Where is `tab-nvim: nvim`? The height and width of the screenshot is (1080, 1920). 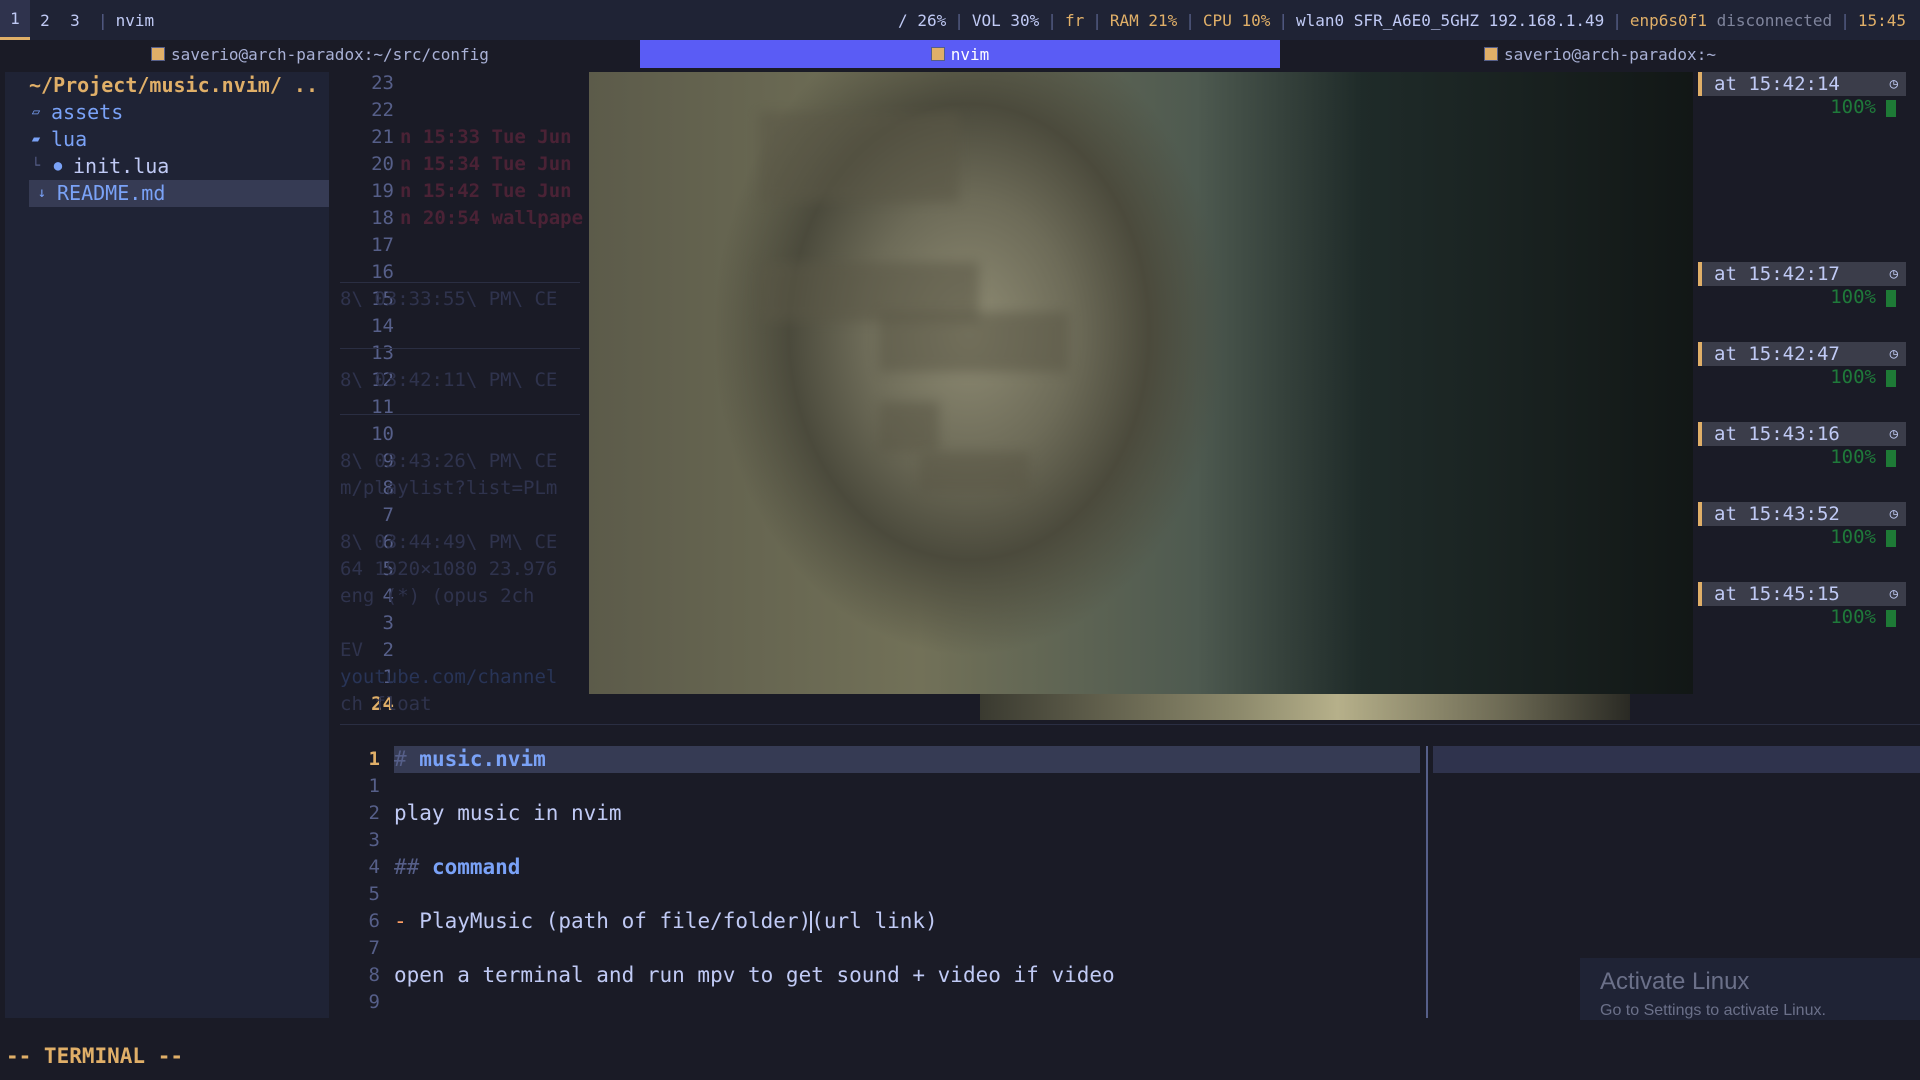 tab-nvim: nvim is located at coordinates (960, 54).